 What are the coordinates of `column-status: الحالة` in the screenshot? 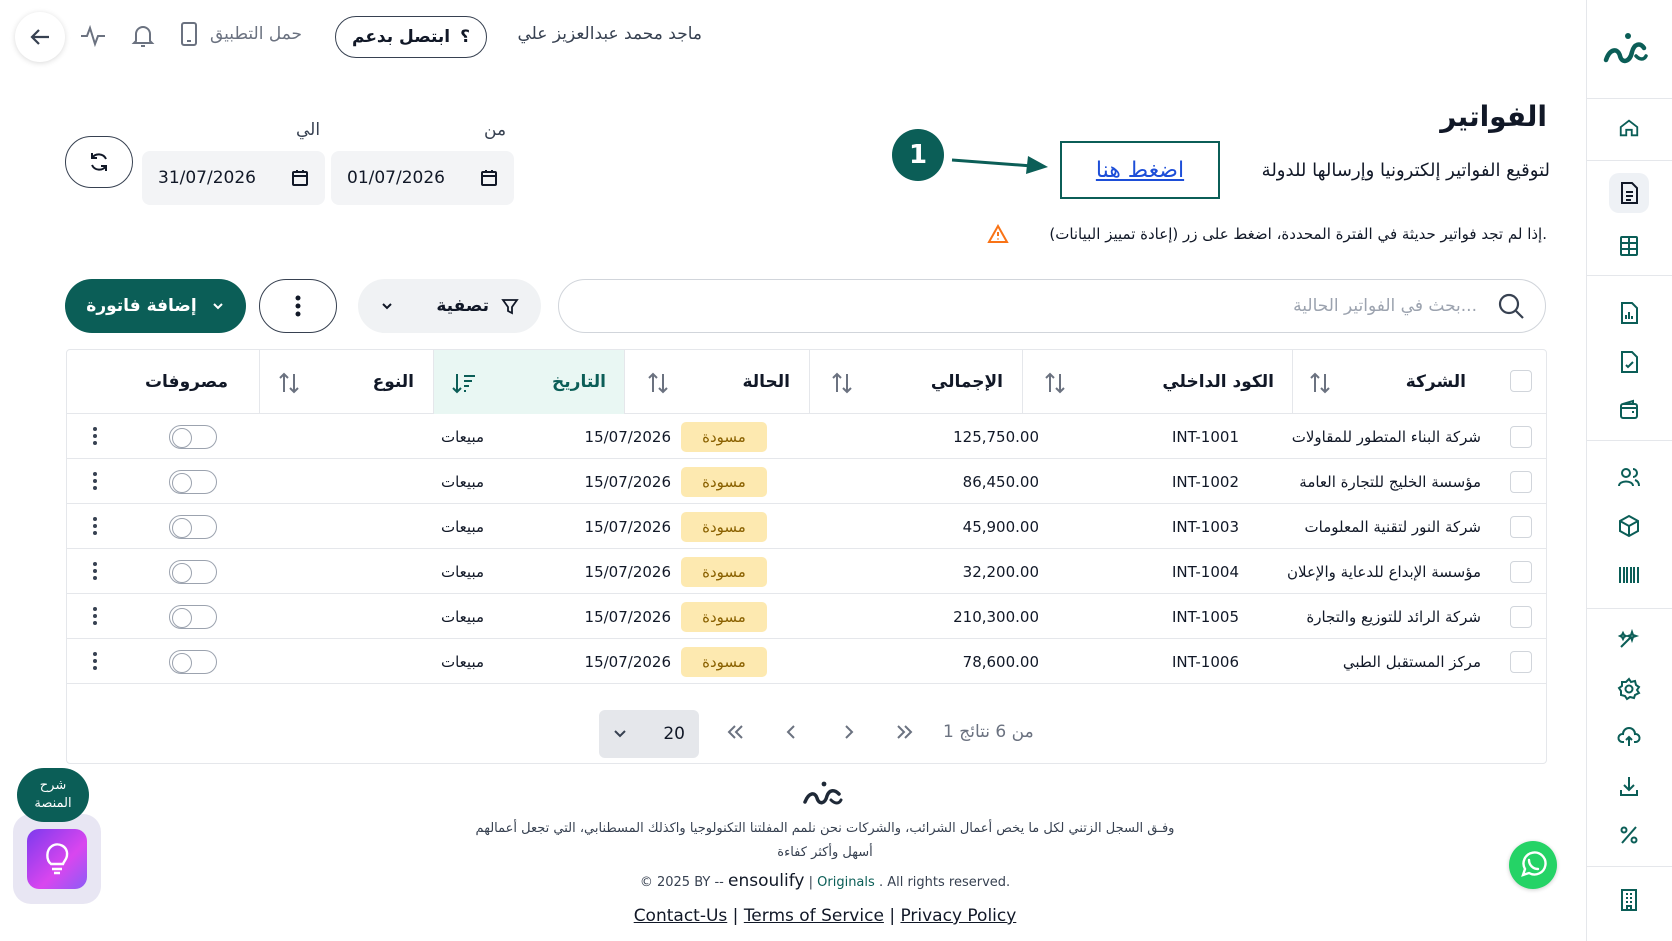 It's located at (766, 382).